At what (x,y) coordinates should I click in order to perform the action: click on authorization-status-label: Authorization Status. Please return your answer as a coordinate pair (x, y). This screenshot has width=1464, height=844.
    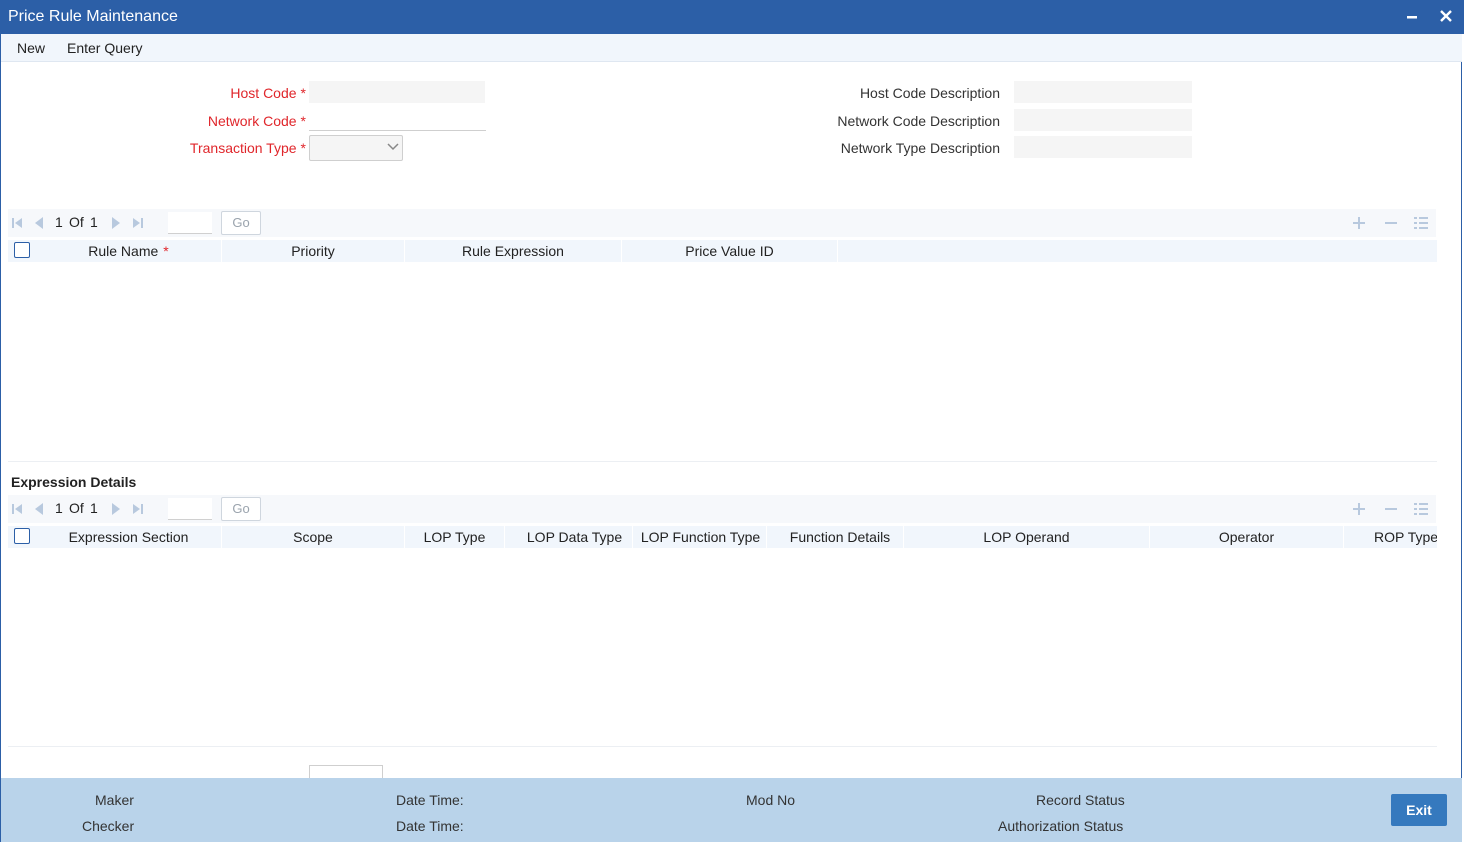
    Looking at the image, I should click on (1061, 826).